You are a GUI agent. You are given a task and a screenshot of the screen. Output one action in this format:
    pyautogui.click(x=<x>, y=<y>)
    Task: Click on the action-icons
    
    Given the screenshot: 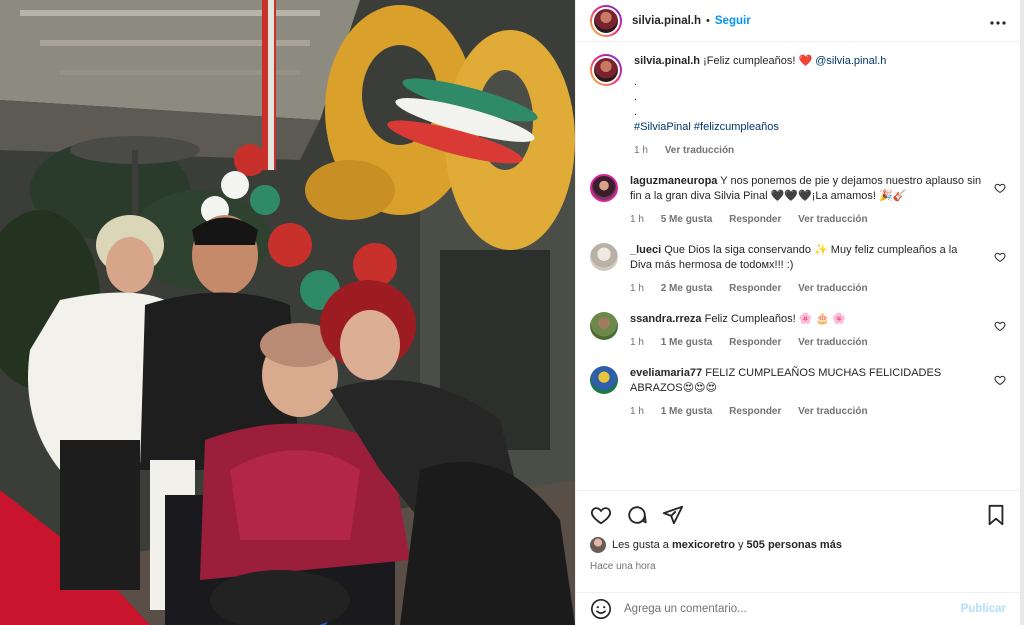 What is the action you would take?
    pyautogui.click(x=798, y=515)
    